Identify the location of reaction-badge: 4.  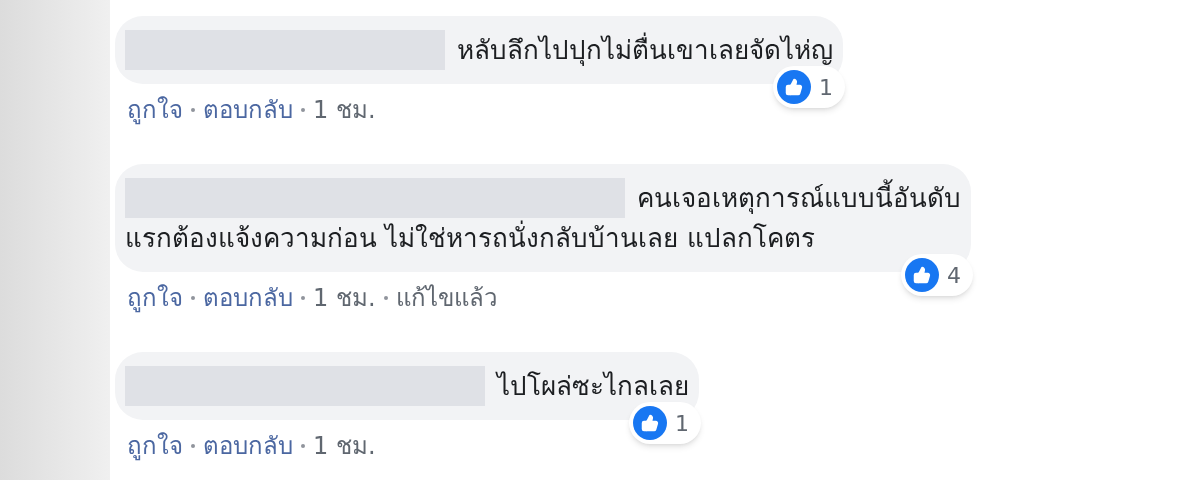
(937, 275).